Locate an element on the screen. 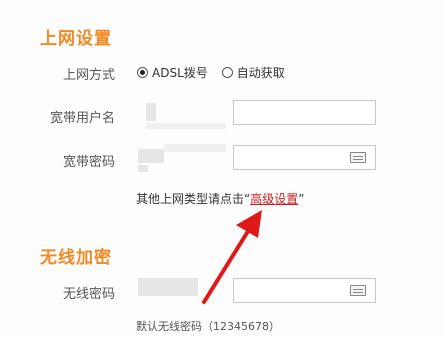  annotation-arrow-icon is located at coordinates (232, 257).